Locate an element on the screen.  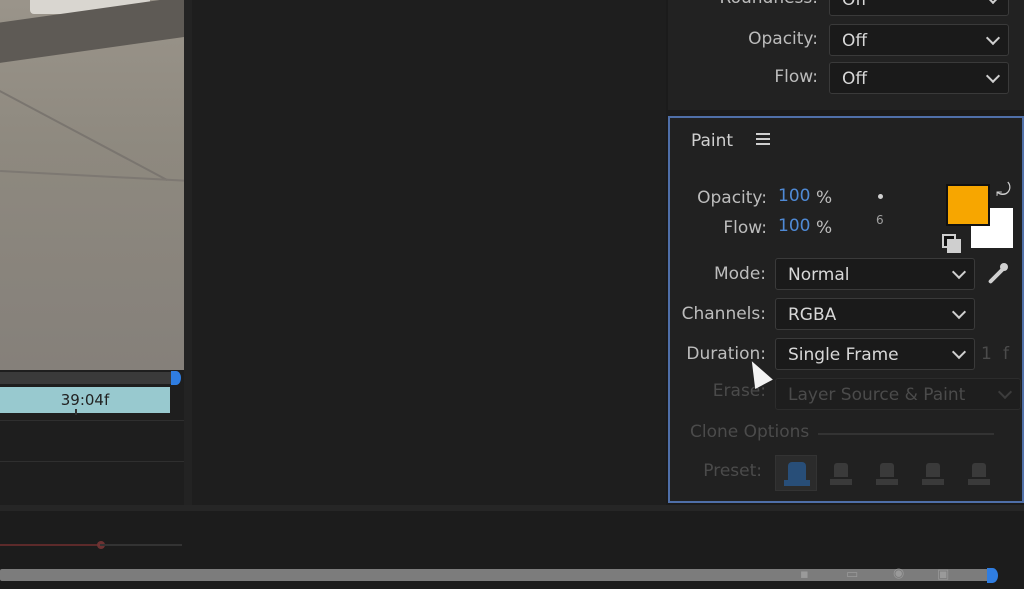
channels-dropdown: RGBA is located at coordinates (875, 314).